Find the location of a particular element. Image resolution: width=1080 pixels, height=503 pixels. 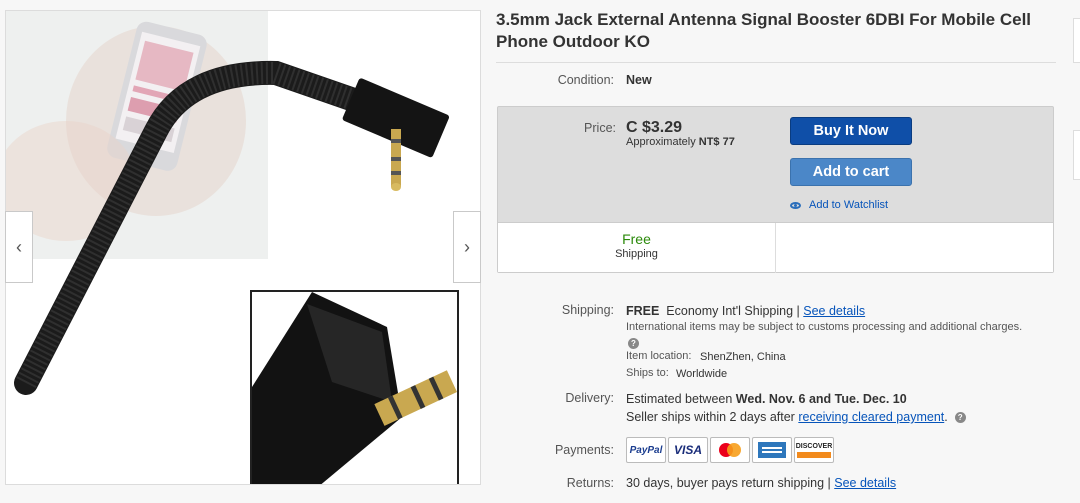

free-shipping-title: Free is located at coordinates (636, 239).